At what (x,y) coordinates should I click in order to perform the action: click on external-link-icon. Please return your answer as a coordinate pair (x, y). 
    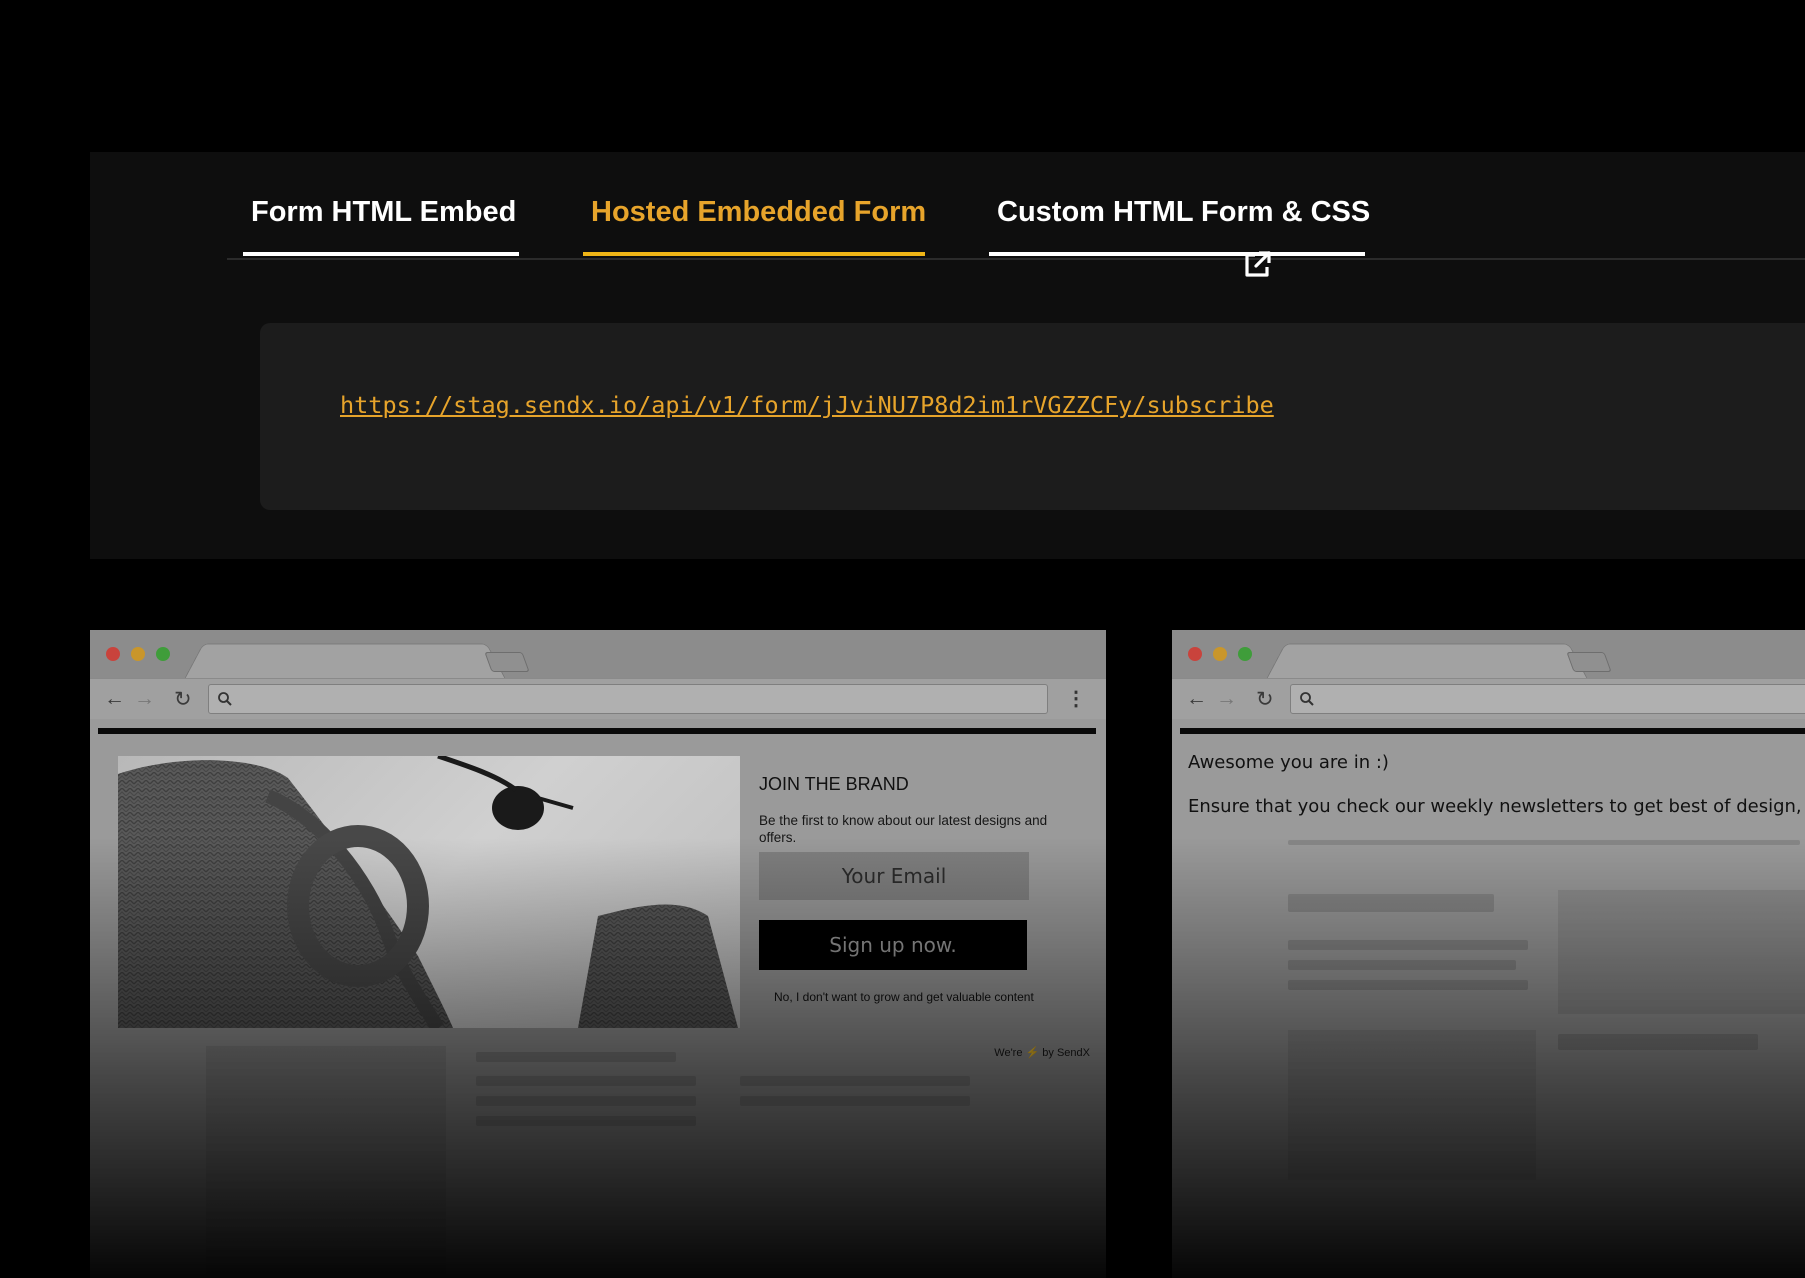
    Looking at the image, I should click on (1257, 265).